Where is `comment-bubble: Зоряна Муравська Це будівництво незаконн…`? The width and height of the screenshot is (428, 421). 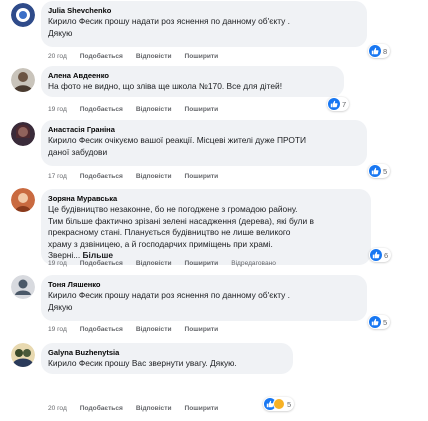 comment-bubble: Зоряна Муравська Це будівництво незаконн… is located at coordinates (206, 227).